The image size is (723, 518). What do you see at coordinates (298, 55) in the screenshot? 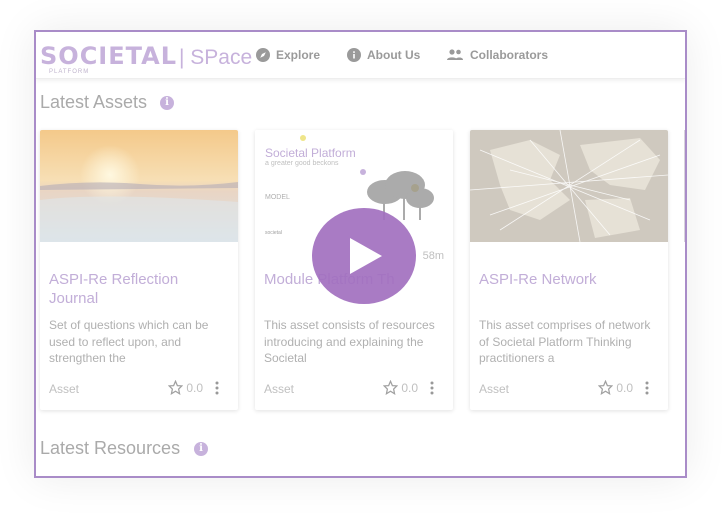
I see `nav-explore-label: Explore` at bounding box center [298, 55].